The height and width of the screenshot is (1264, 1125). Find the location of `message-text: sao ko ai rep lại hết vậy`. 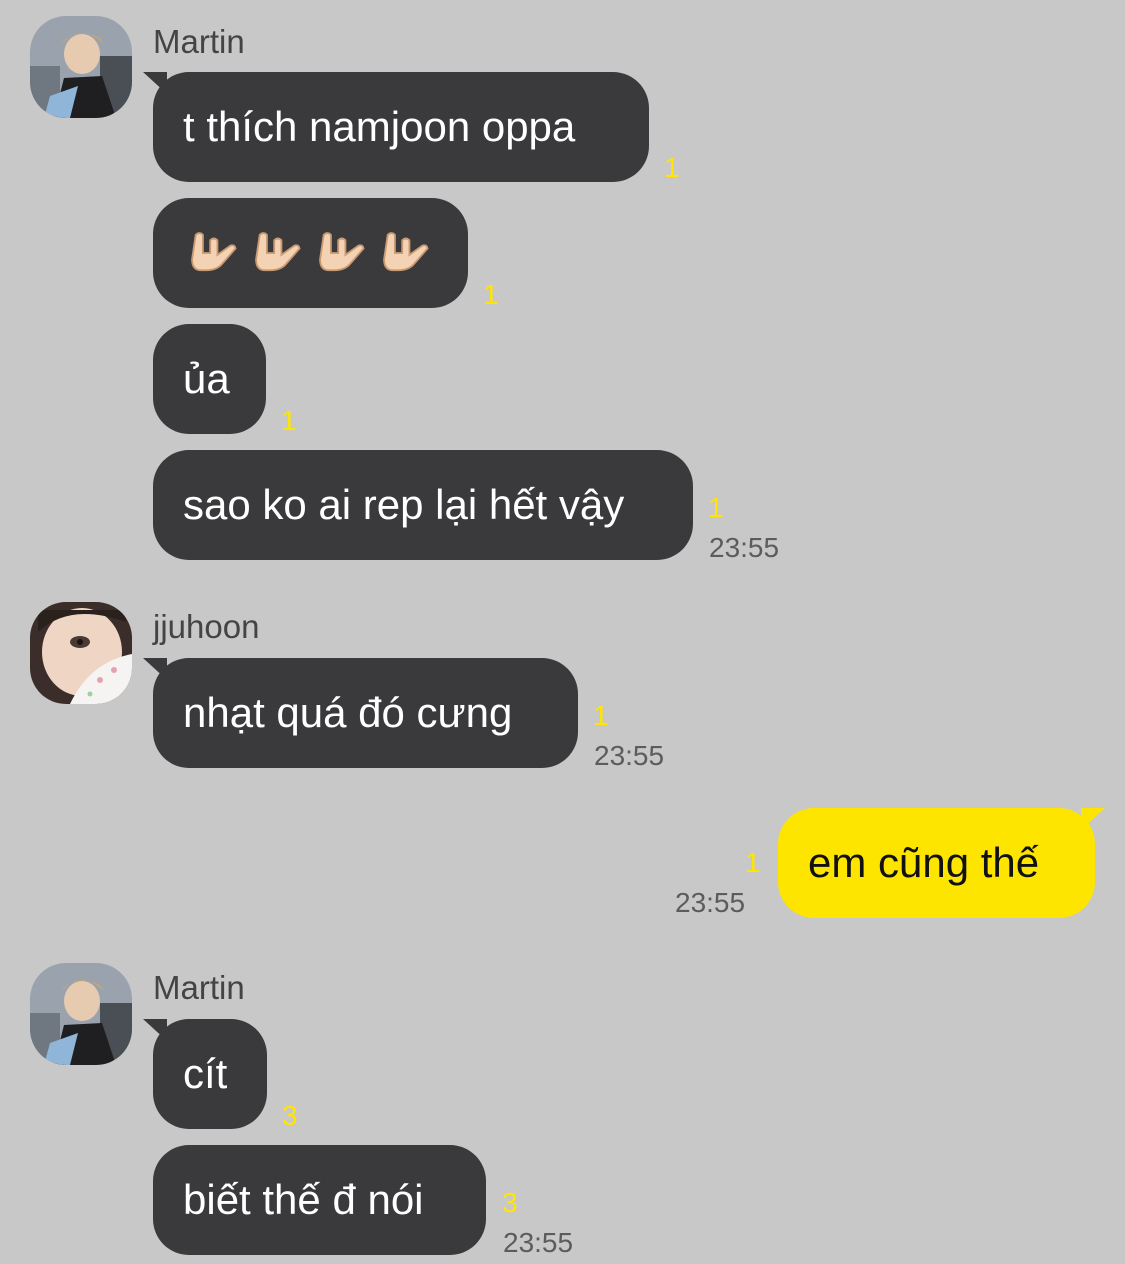

message-text: sao ko ai rep lại hết vậy is located at coordinates (404, 504).